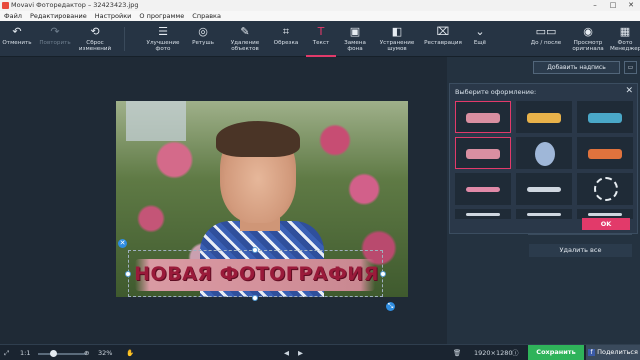 Image resolution: width=640 pixels, height=360 pixels. Describe the element at coordinates (397, 31) in the screenshot. I see `denoise-icon: ◧` at that location.